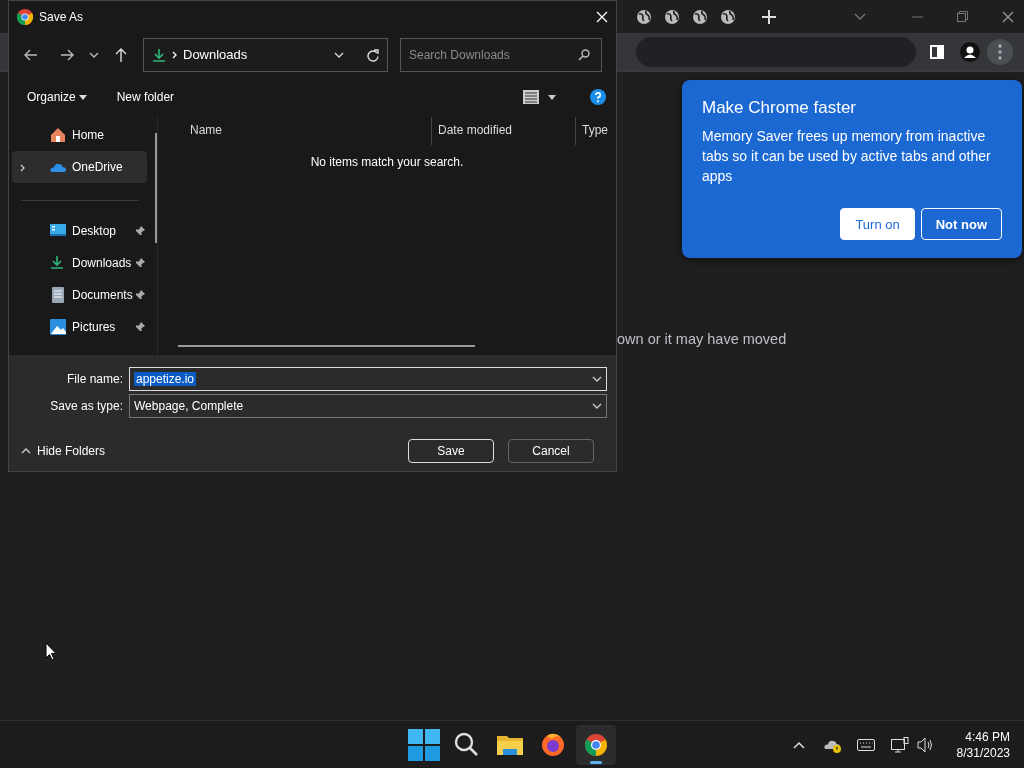 The height and width of the screenshot is (768, 1024). I want to click on clock: 4:46 PM 8/31/2023, so click(983, 744).